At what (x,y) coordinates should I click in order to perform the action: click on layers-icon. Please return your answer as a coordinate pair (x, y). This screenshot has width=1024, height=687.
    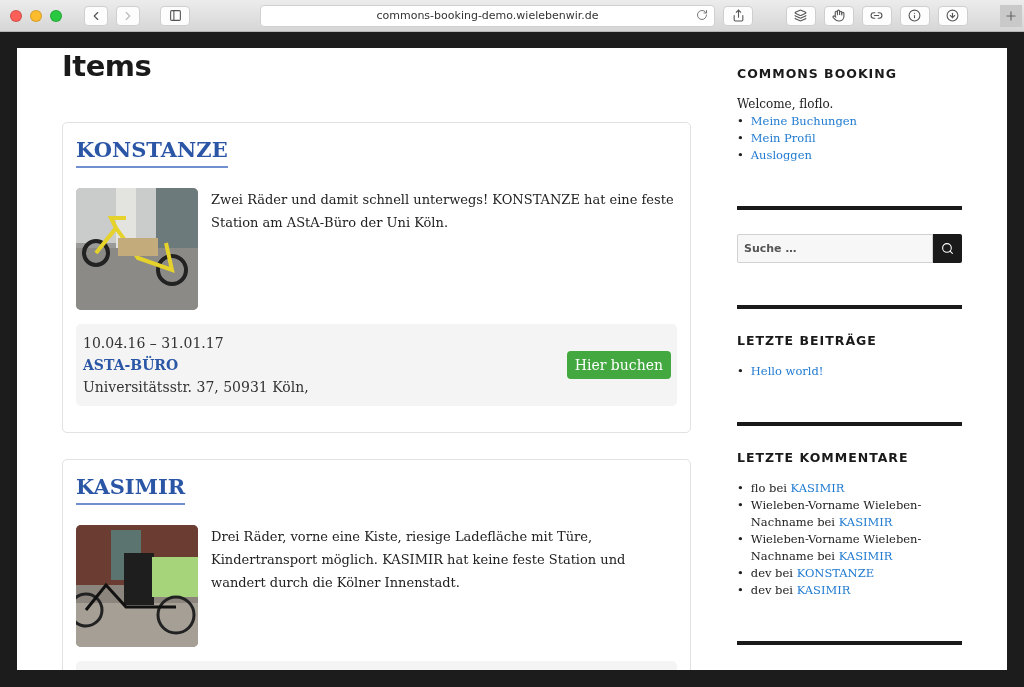
    Looking at the image, I should click on (800, 15).